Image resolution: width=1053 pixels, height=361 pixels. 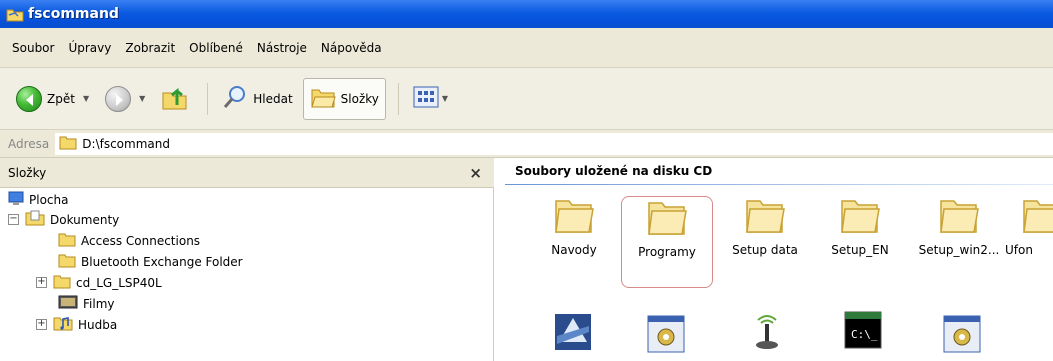 I want to click on up-folder-icon, so click(x=175, y=98).